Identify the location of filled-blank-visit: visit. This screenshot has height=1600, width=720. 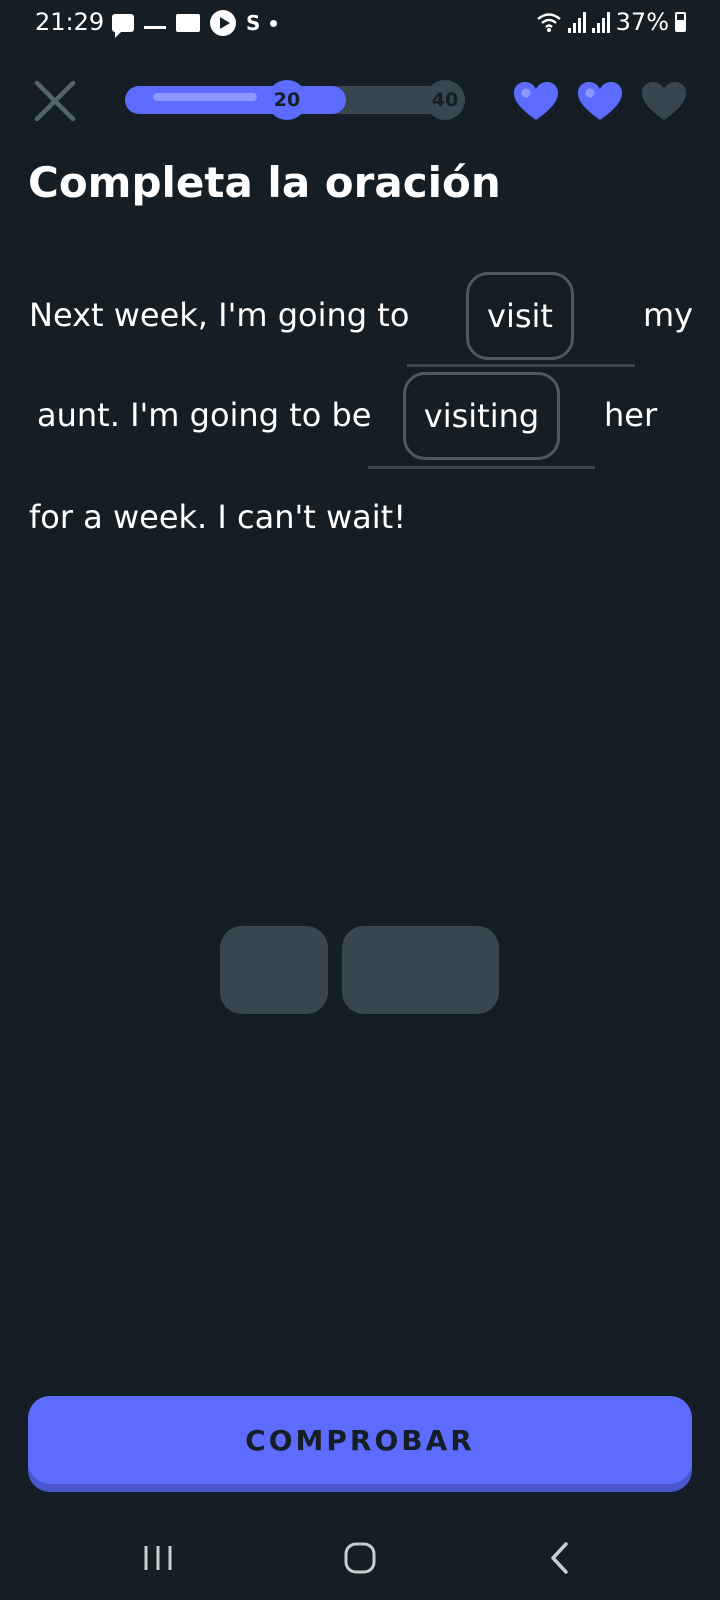
(520, 316).